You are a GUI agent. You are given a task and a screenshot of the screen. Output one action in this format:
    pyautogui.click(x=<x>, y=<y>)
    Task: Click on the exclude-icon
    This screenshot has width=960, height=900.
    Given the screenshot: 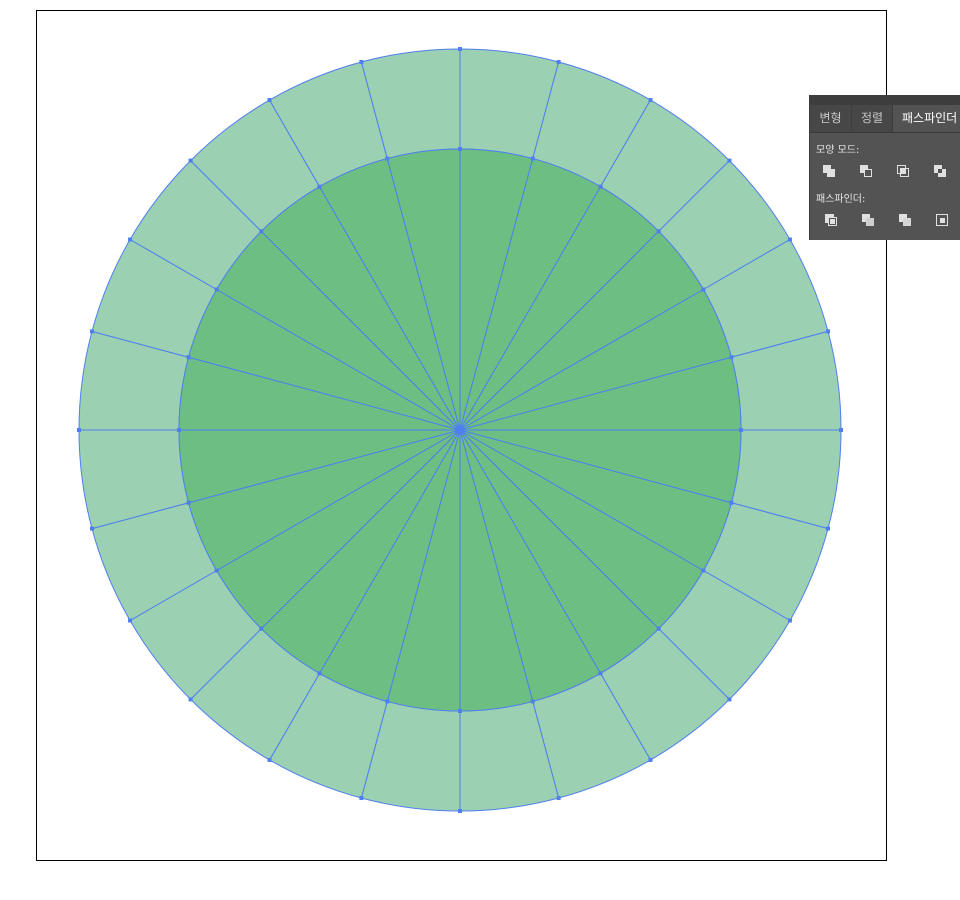 What is the action you would take?
    pyautogui.click(x=940, y=171)
    